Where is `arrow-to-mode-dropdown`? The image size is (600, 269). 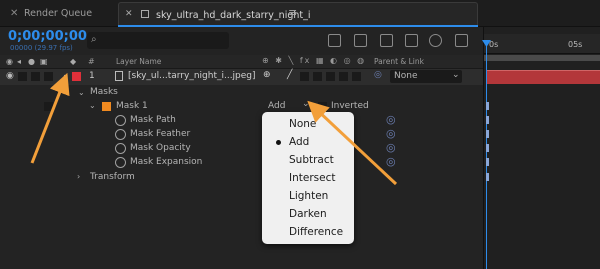 arrow-to-mode-dropdown is located at coordinates (352, 143).